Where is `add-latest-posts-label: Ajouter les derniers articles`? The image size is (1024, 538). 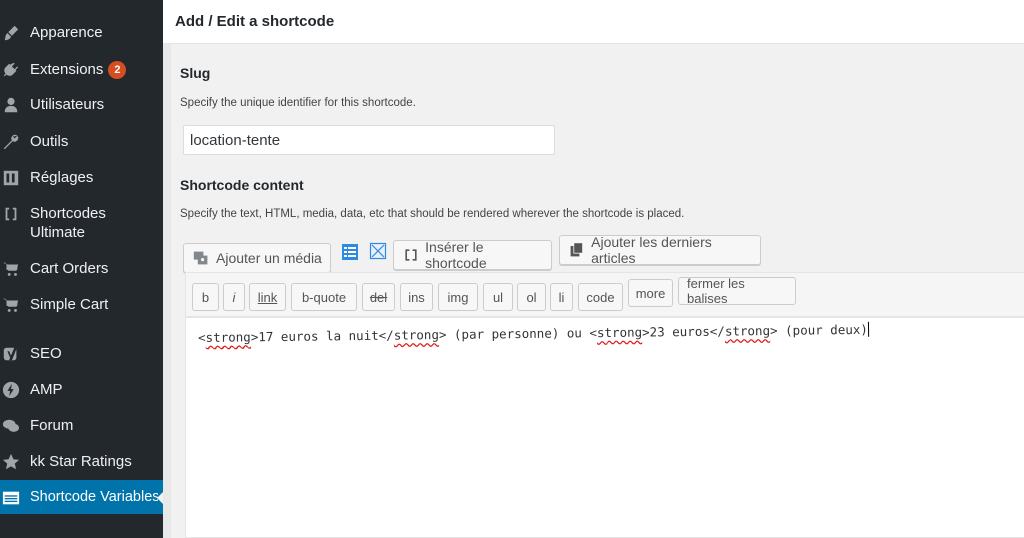
add-latest-posts-label: Ajouter les derniers articles is located at coordinates (651, 250).